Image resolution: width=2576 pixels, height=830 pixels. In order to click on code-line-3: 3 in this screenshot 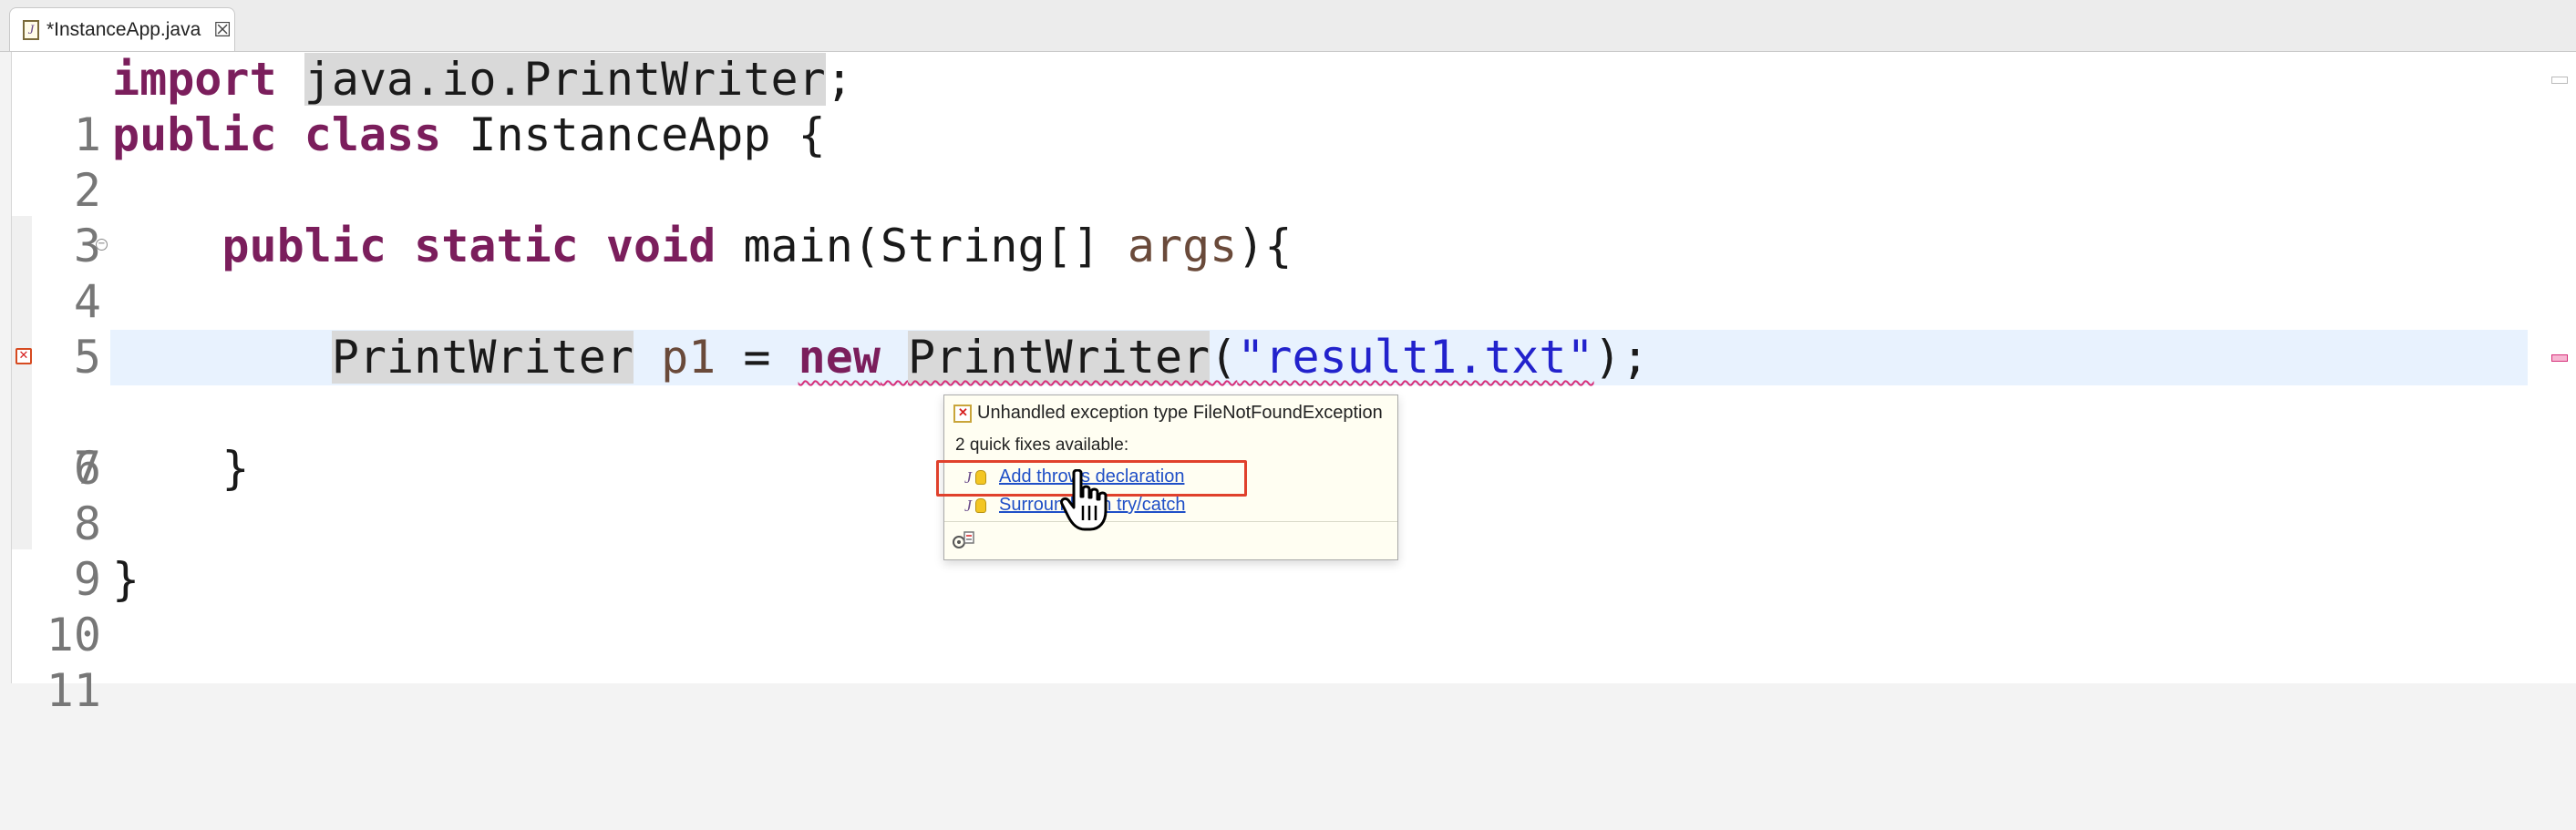, I will do `click(1283, 217)`.